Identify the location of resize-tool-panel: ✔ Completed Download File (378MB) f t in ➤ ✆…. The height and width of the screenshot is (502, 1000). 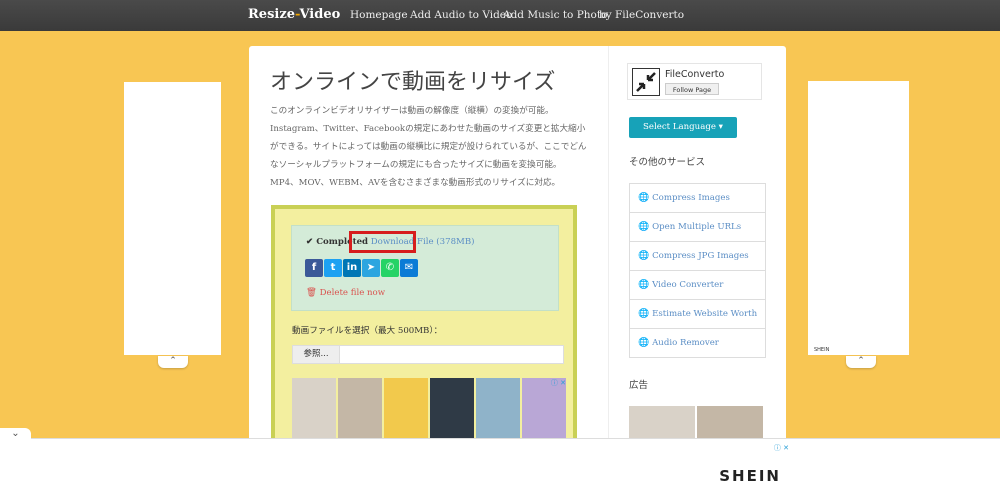
(424, 327).